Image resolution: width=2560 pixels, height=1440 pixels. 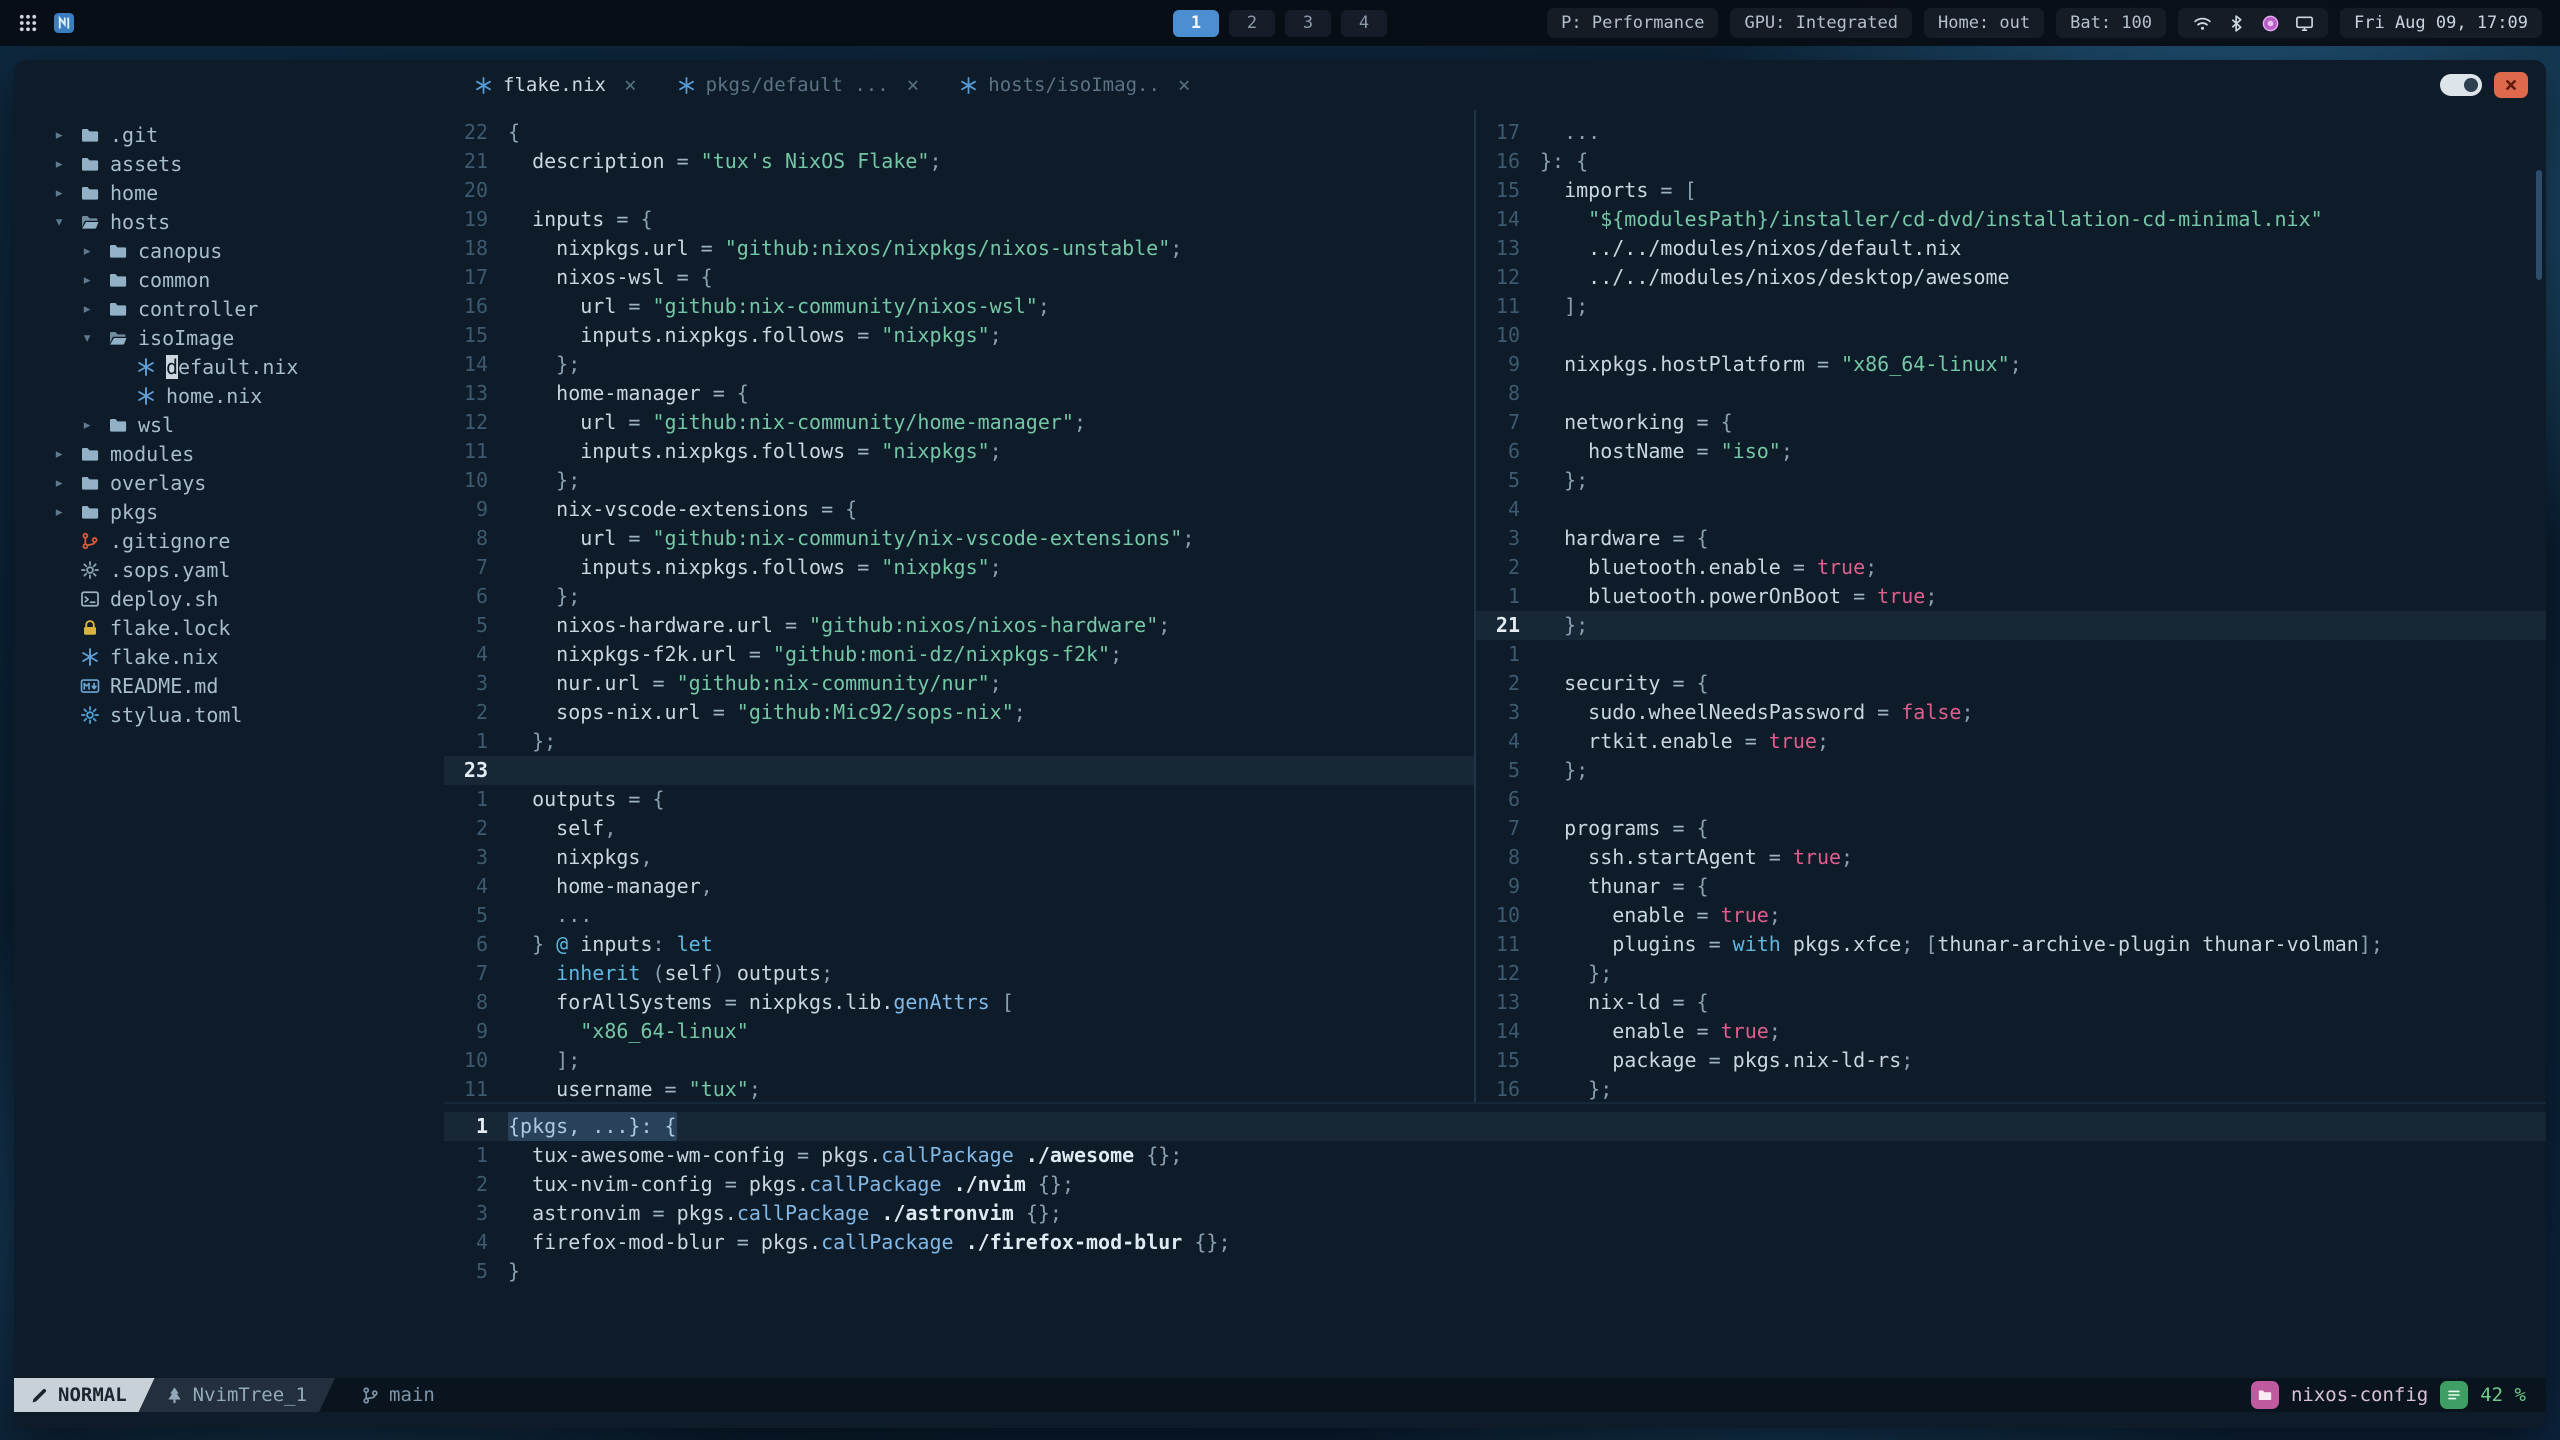 What do you see at coordinates (1507, 944) in the screenshot?
I see `line-number: 11` at bounding box center [1507, 944].